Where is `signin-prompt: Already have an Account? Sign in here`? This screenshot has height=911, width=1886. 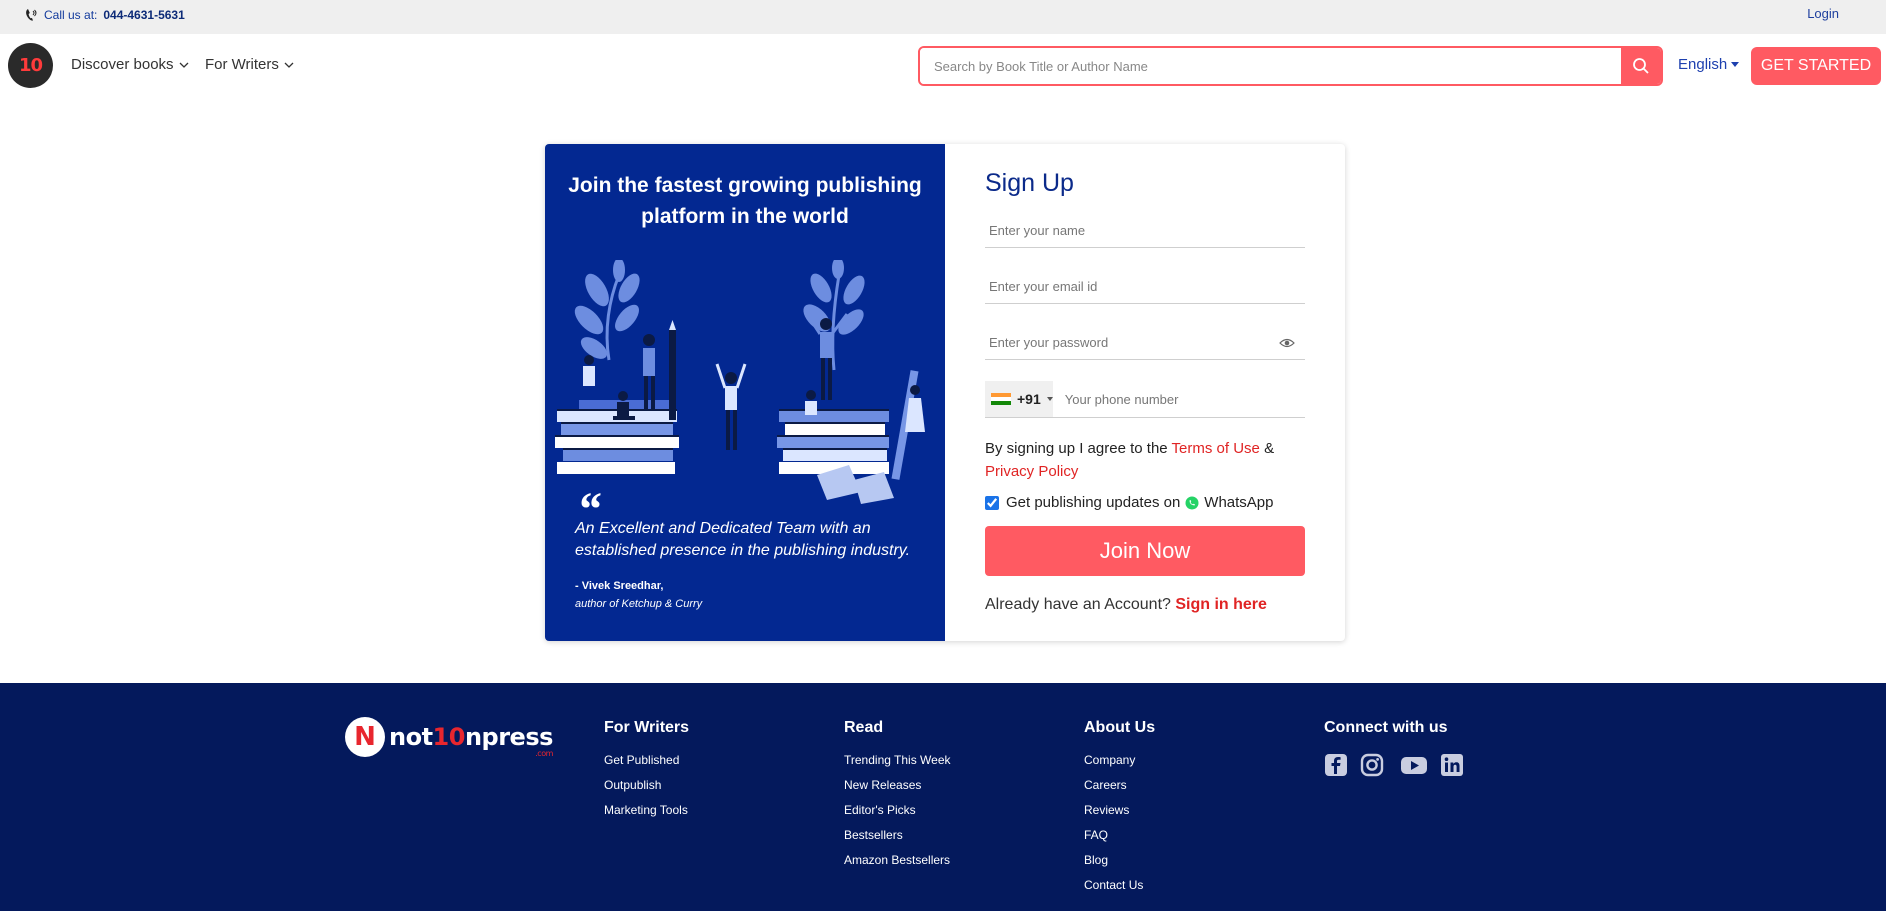
signin-prompt: Already have an Account? Sign in here is located at coordinates (1126, 605).